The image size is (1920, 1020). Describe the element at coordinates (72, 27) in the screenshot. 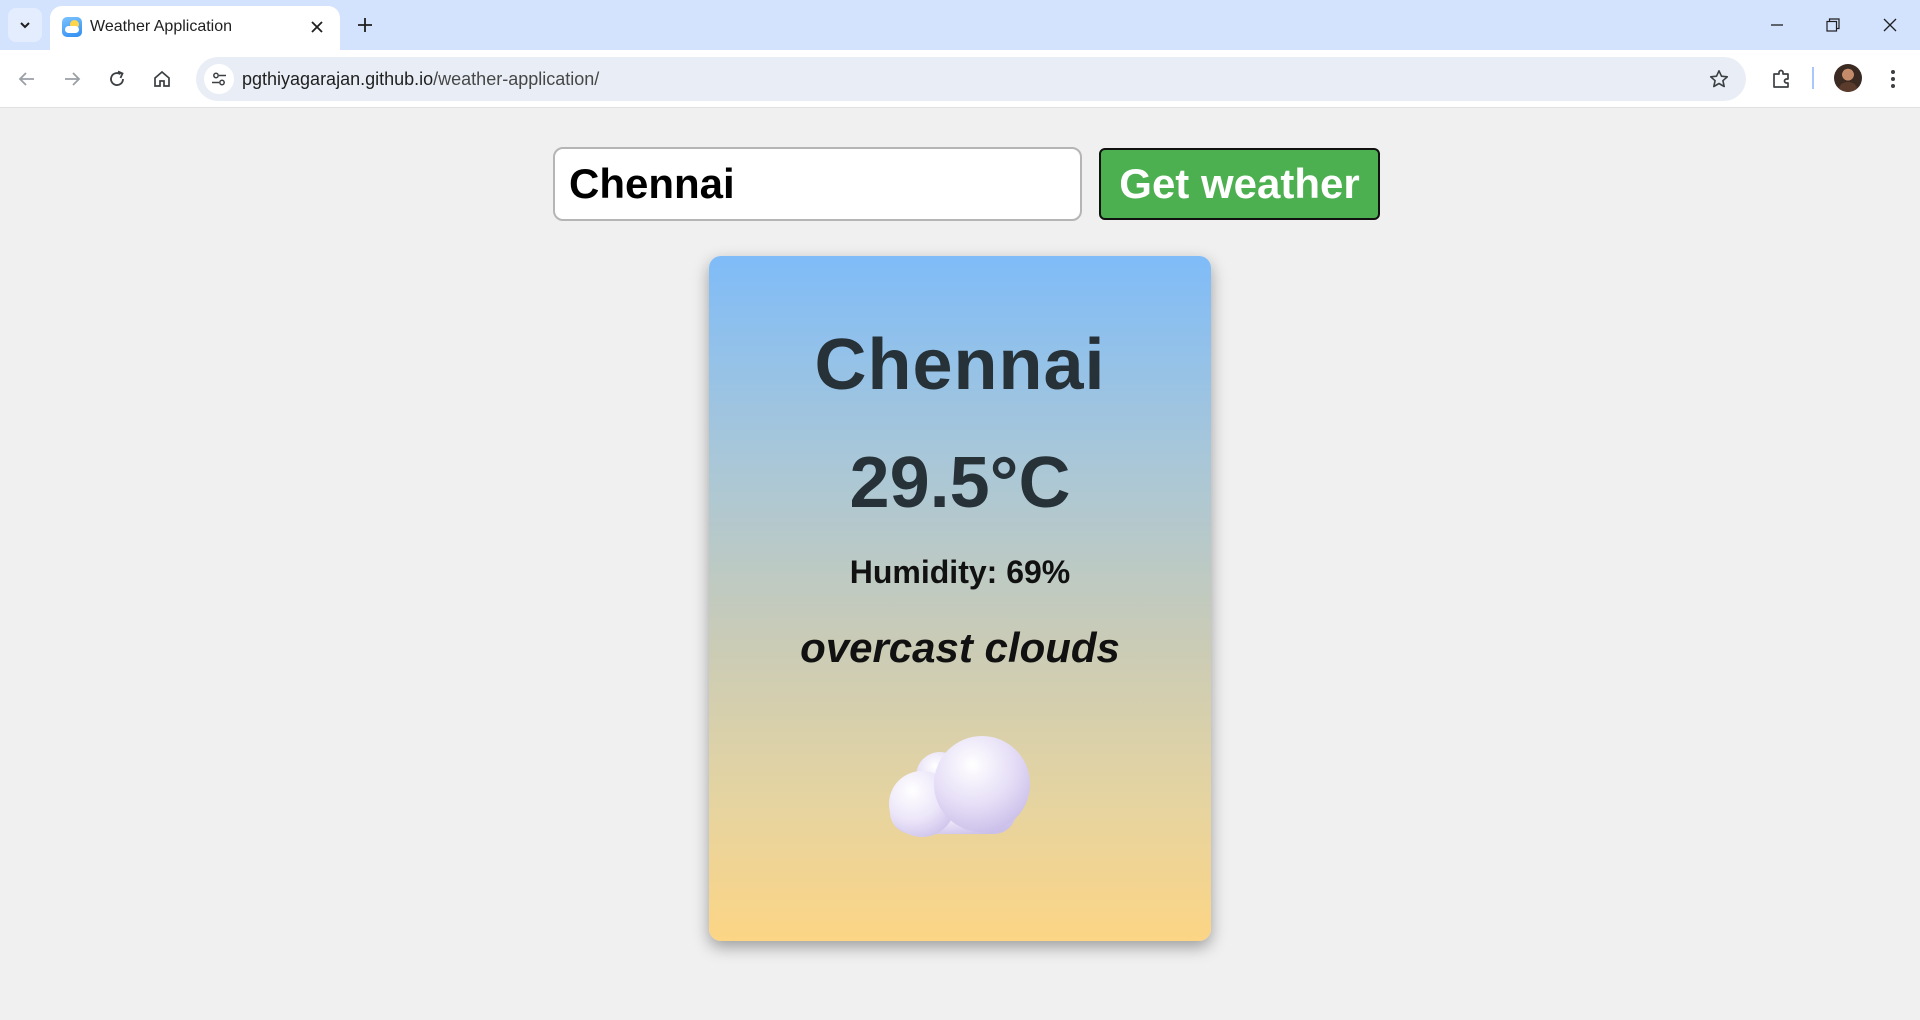

I see `weather-favicon-icon` at that location.